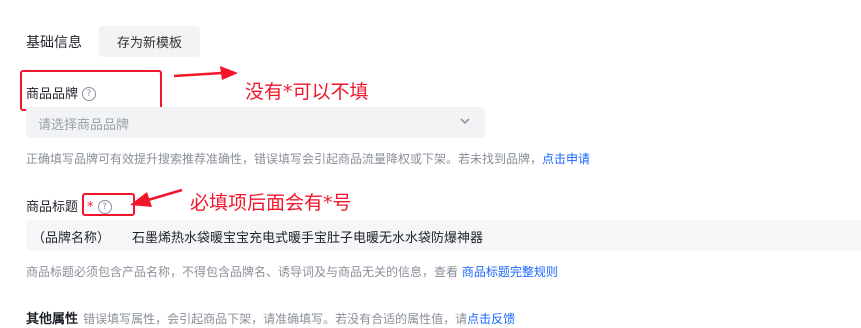 The height and width of the screenshot is (328, 861). What do you see at coordinates (271, 203) in the screenshot?
I see `annotation-required-note: 必填项后面会有*号` at bounding box center [271, 203].